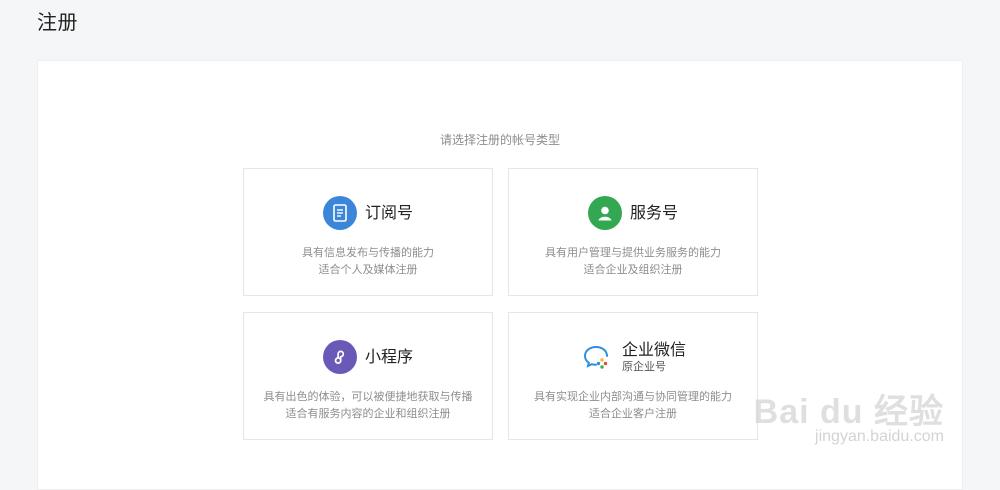 The image size is (1000, 490). Describe the element at coordinates (633, 232) in the screenshot. I see `card-service-account: 服务号 具有用户管理与提供业务服务的能力 适合企业及组织注册` at that location.